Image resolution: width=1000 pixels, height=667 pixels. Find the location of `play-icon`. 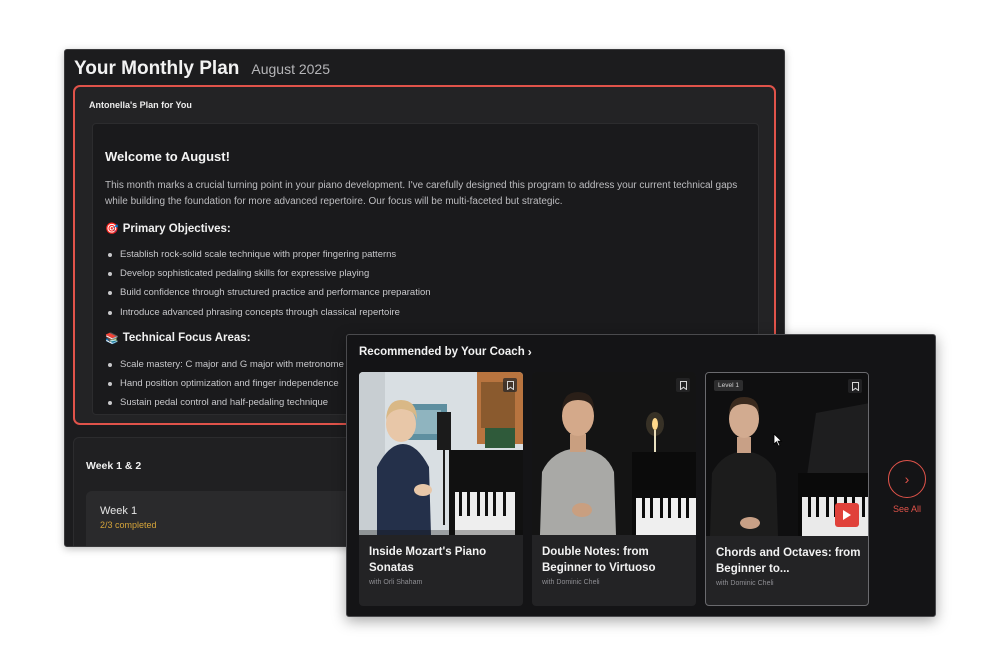

play-icon is located at coordinates (847, 515).